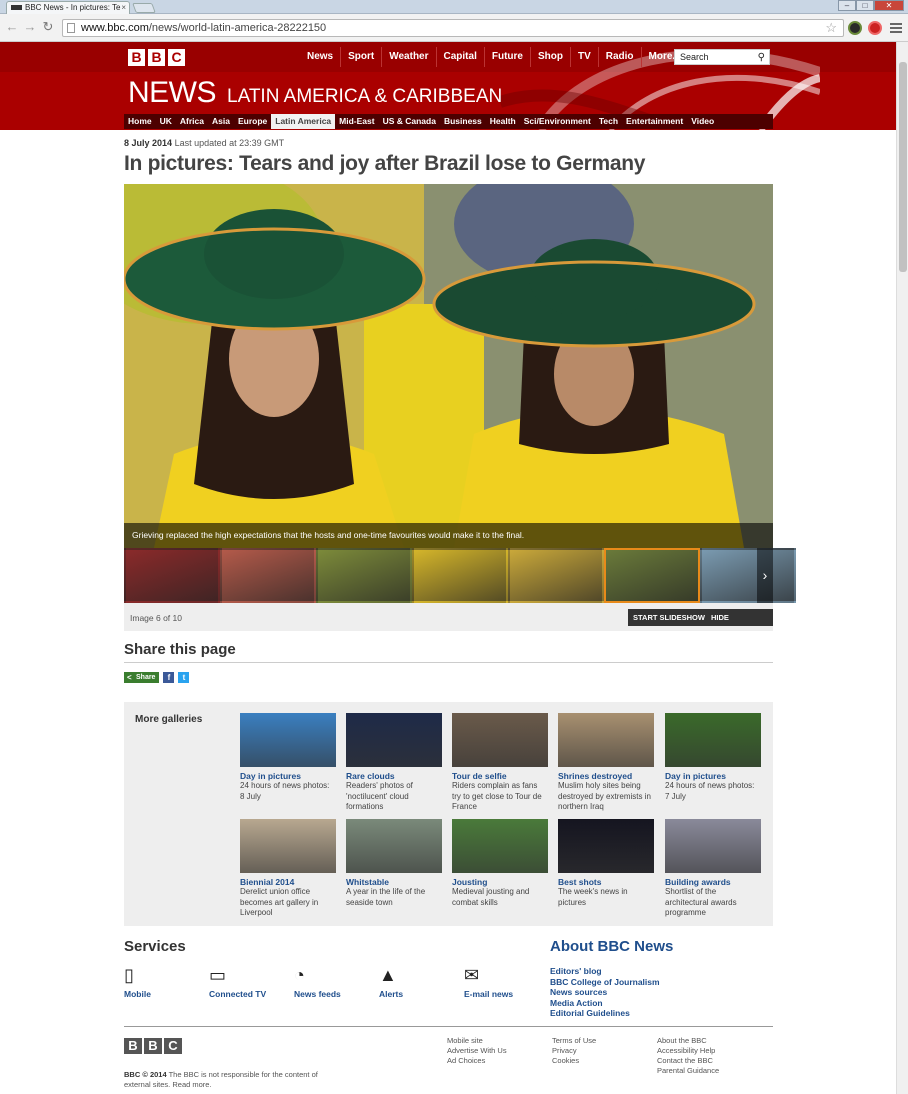 This screenshot has width=908, height=1094. Describe the element at coordinates (831, 28) in the screenshot. I see `bookmark-star-icon: ☆` at that location.